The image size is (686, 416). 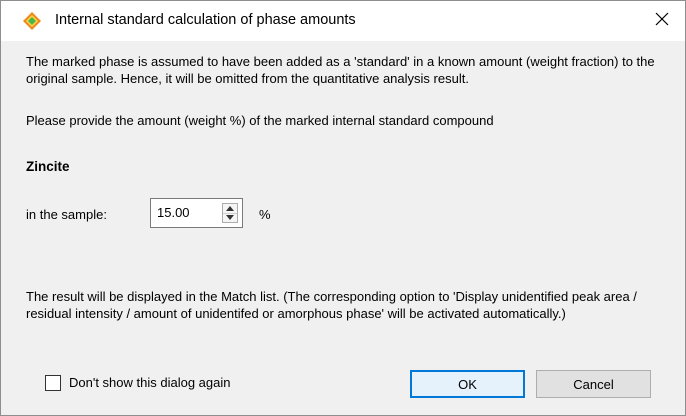 I want to click on close-icon, so click(x=662, y=21).